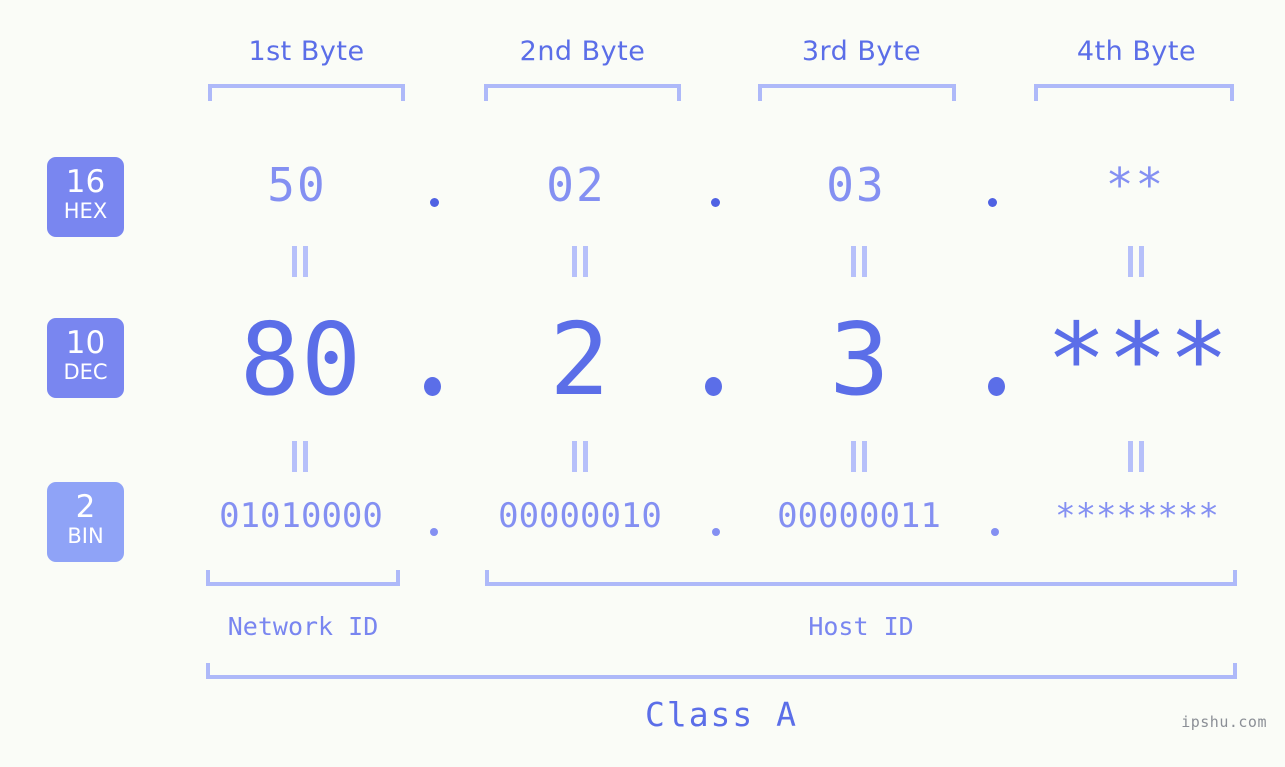 The height and width of the screenshot is (767, 1285). I want to click on byte-header-3: 3rd Byte, so click(861, 51).